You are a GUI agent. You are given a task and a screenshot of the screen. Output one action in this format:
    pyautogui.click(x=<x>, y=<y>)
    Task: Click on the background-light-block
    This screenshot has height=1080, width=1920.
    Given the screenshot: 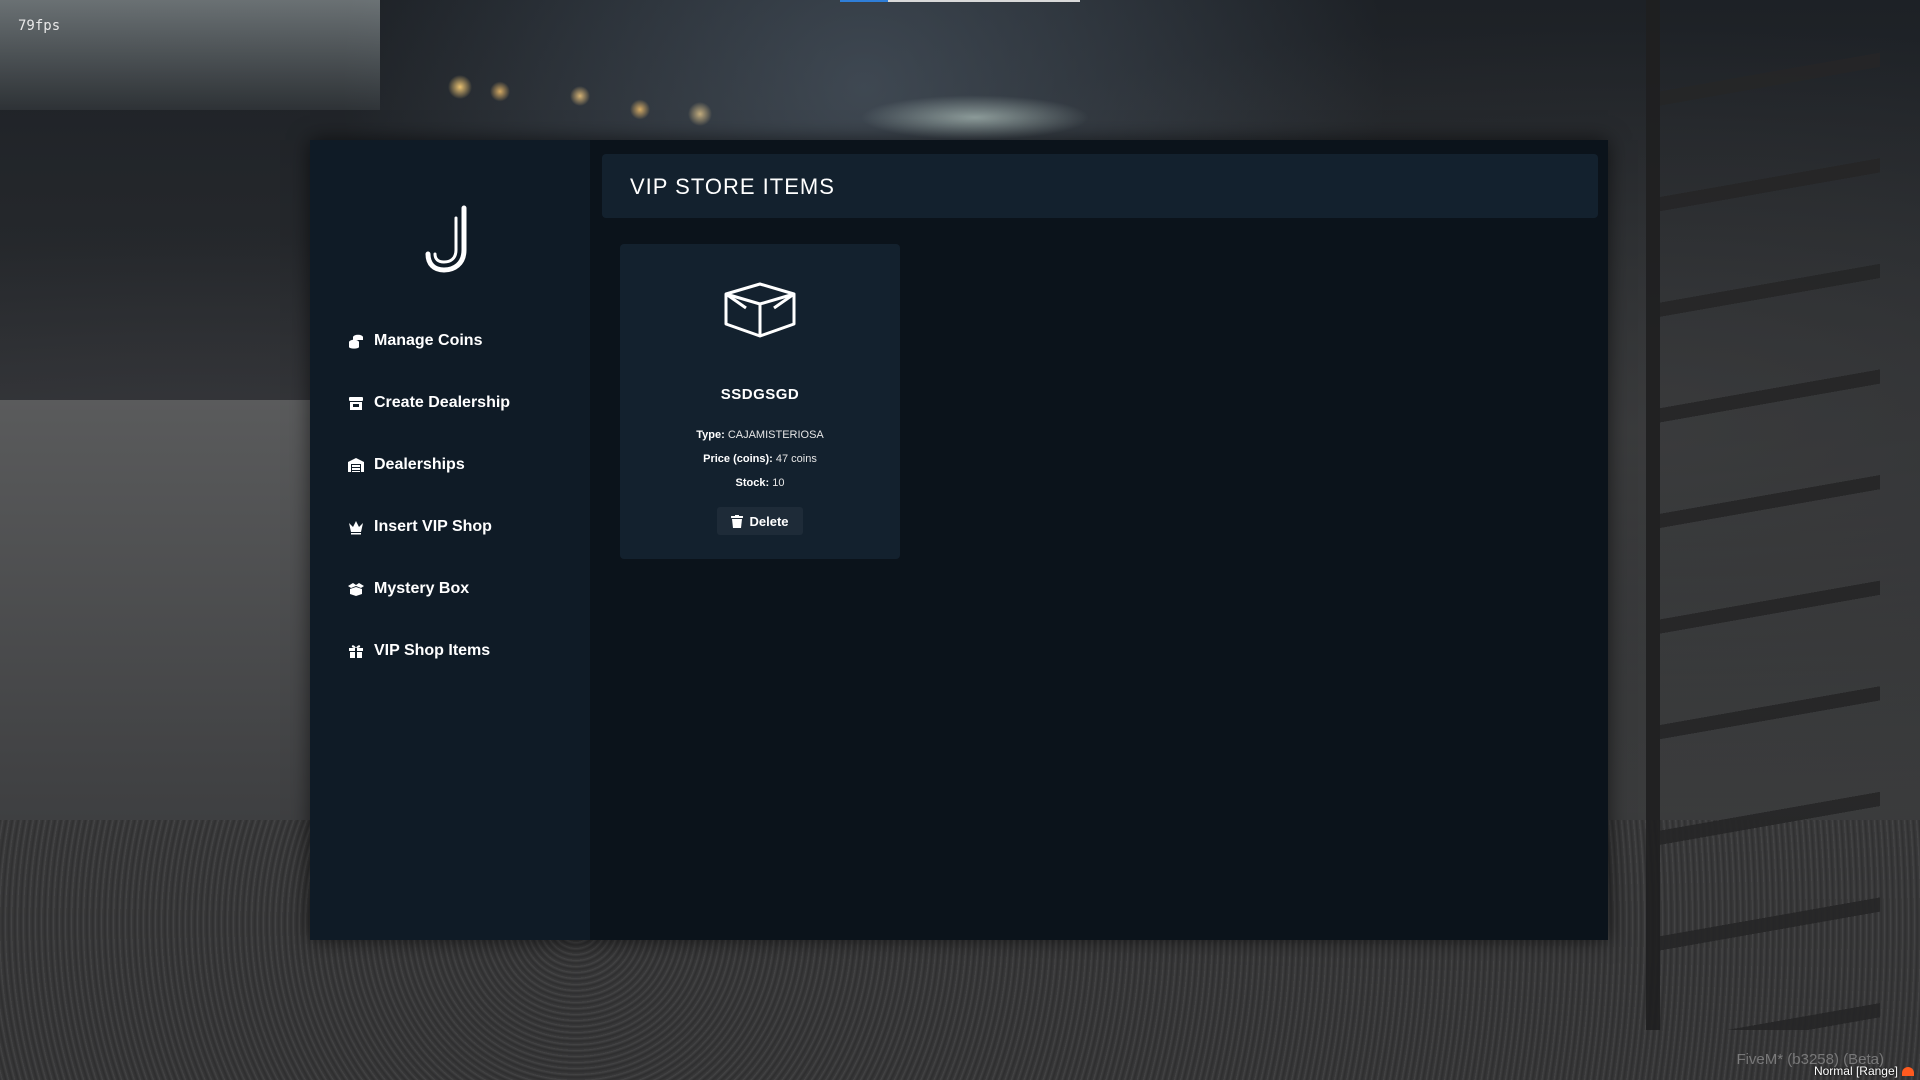 What is the action you would take?
    pyautogui.click(x=975, y=117)
    